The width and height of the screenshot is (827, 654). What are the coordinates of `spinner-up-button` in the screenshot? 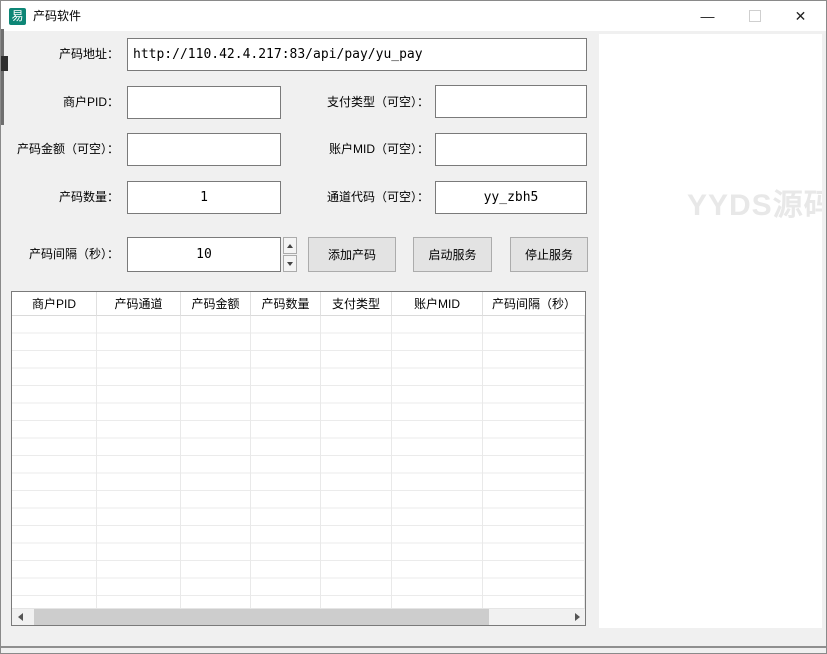 It's located at (290, 245).